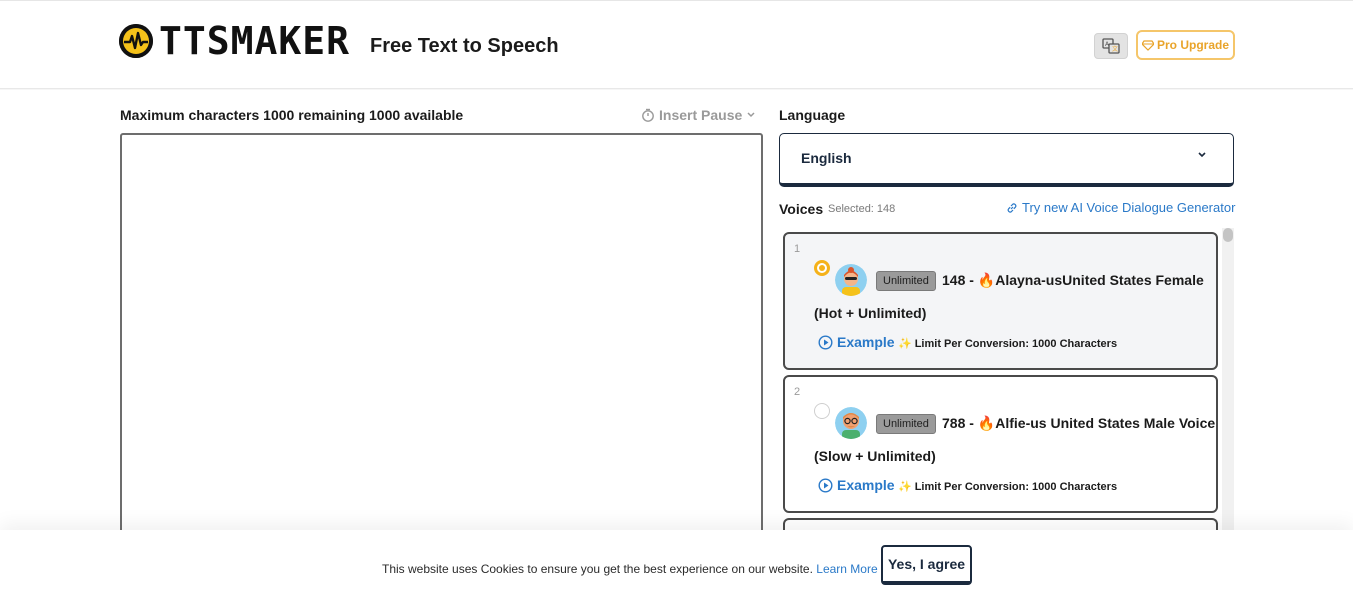 Image resolution: width=1353 pixels, height=608 pixels. I want to click on language-selected-value: English, so click(826, 158).